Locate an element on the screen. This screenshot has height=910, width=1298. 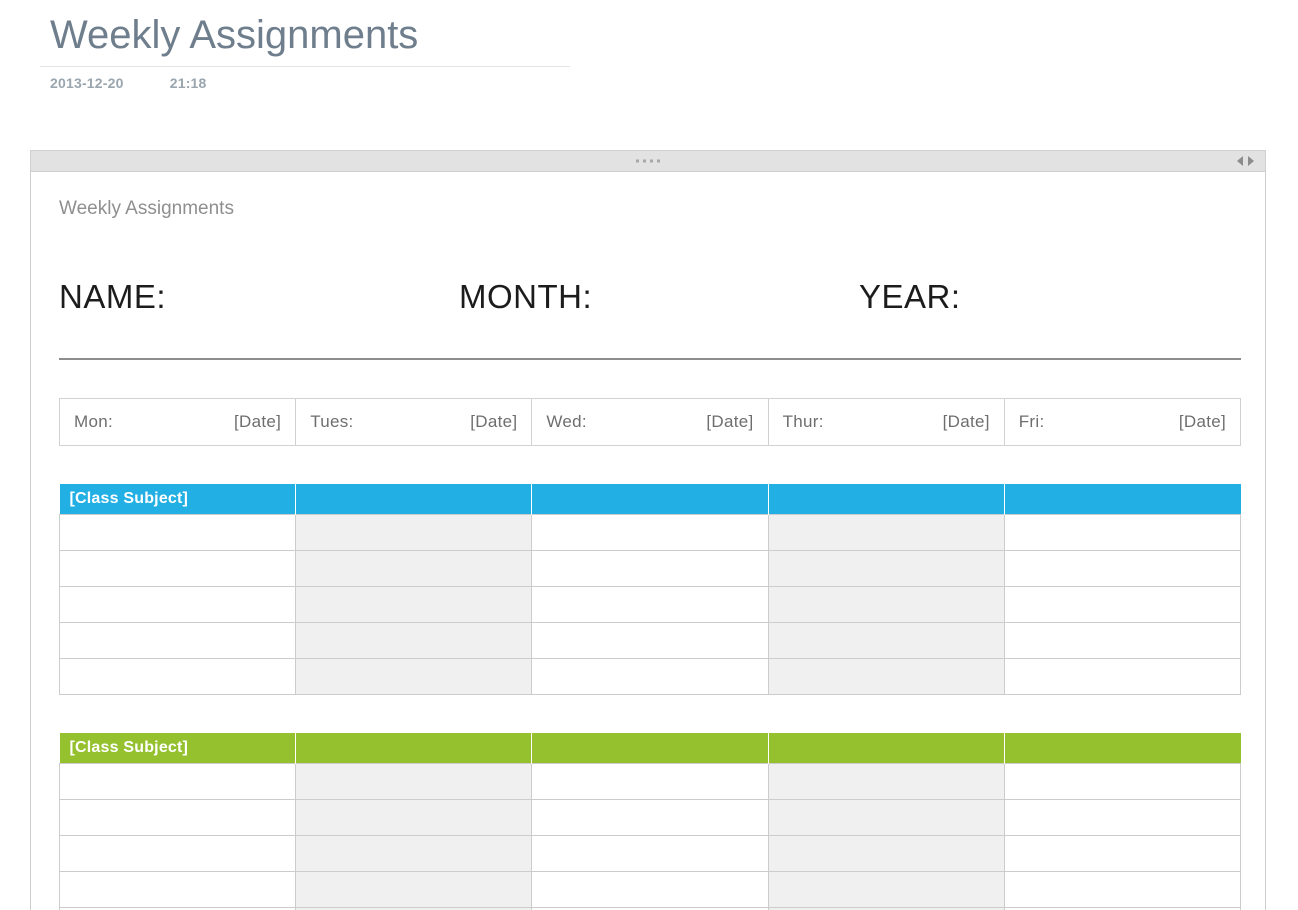
form-field-row: NAME: MONTH: YEAR: is located at coordinates (648, 297).